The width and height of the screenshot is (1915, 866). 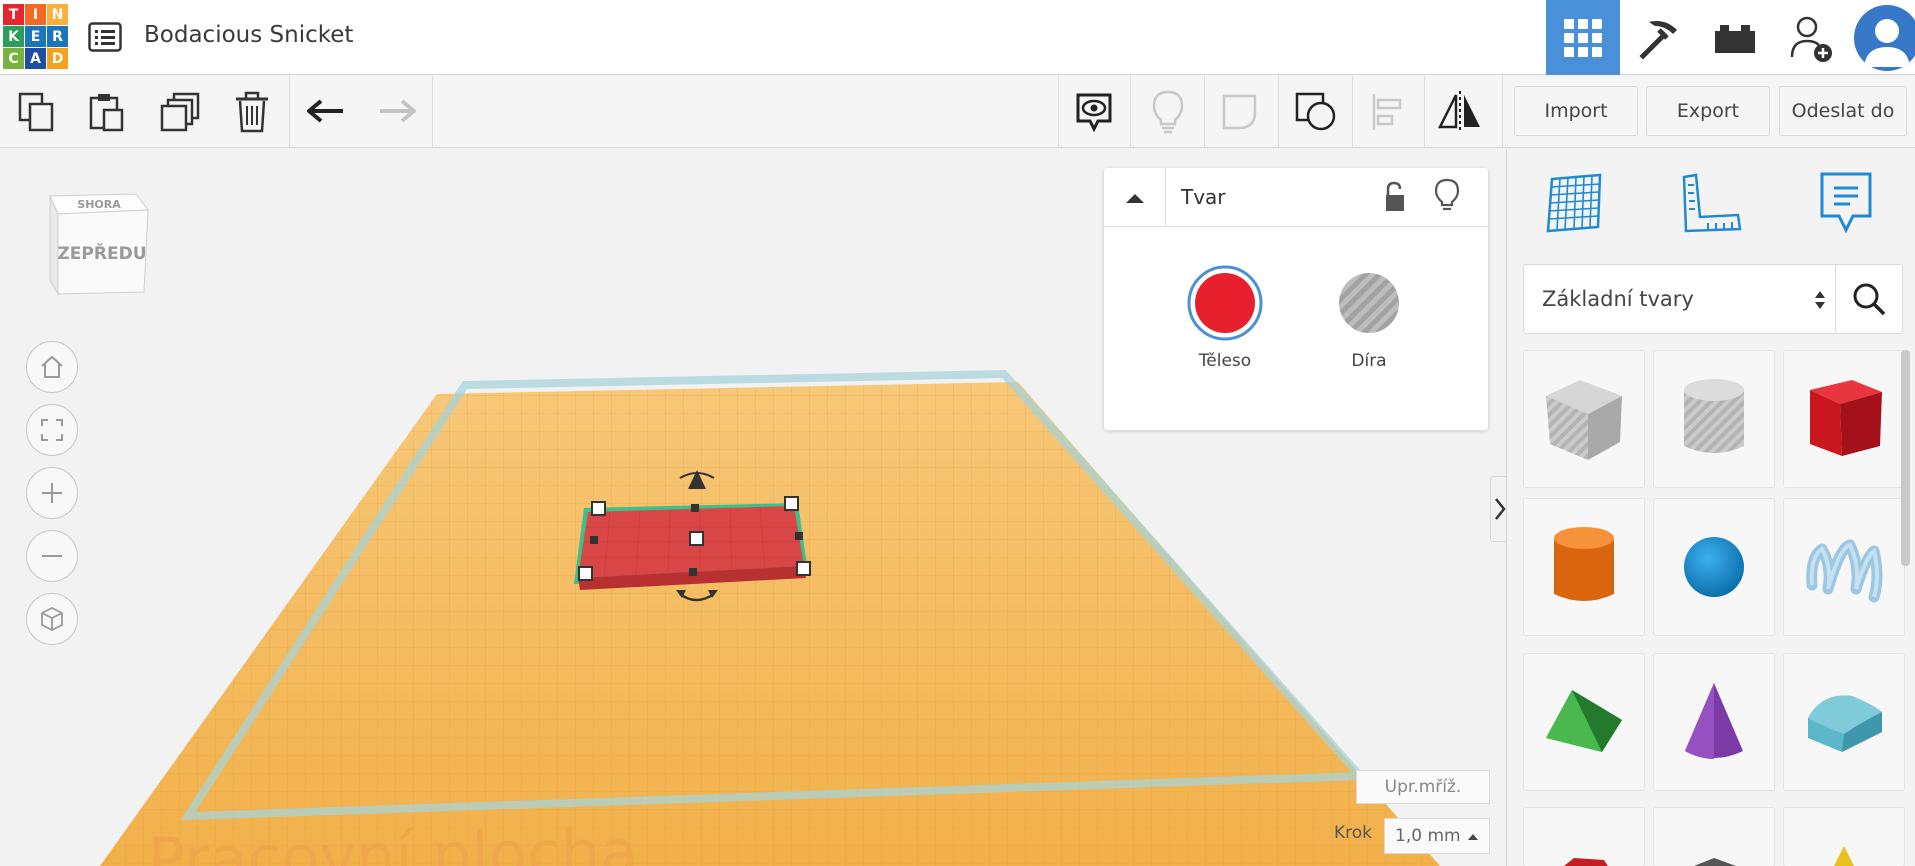 What do you see at coordinates (13, 58) in the screenshot?
I see `logo-letter: C` at bounding box center [13, 58].